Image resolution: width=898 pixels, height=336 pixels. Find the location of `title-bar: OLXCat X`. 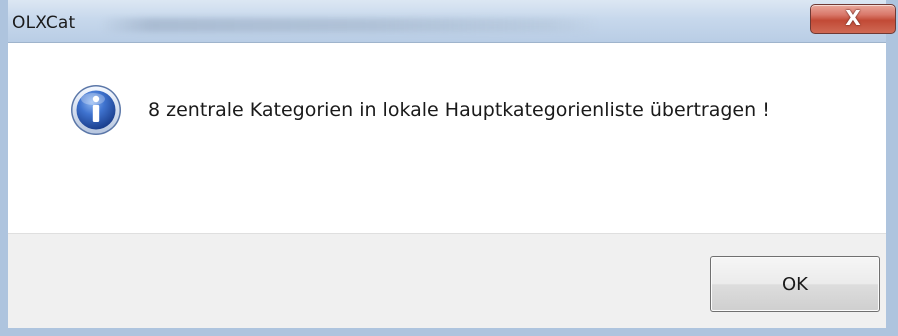

title-bar: OLXCat X is located at coordinates (452, 21).